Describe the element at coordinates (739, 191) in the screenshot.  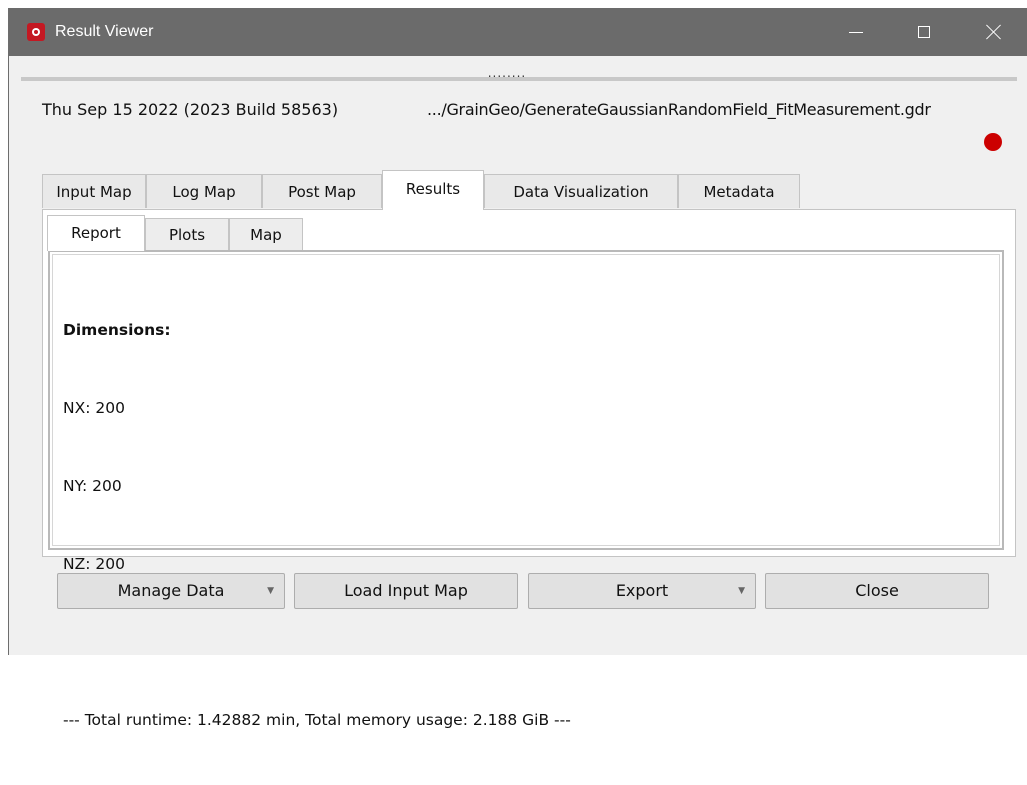
I see `tab-metadata: Metadata` at that location.